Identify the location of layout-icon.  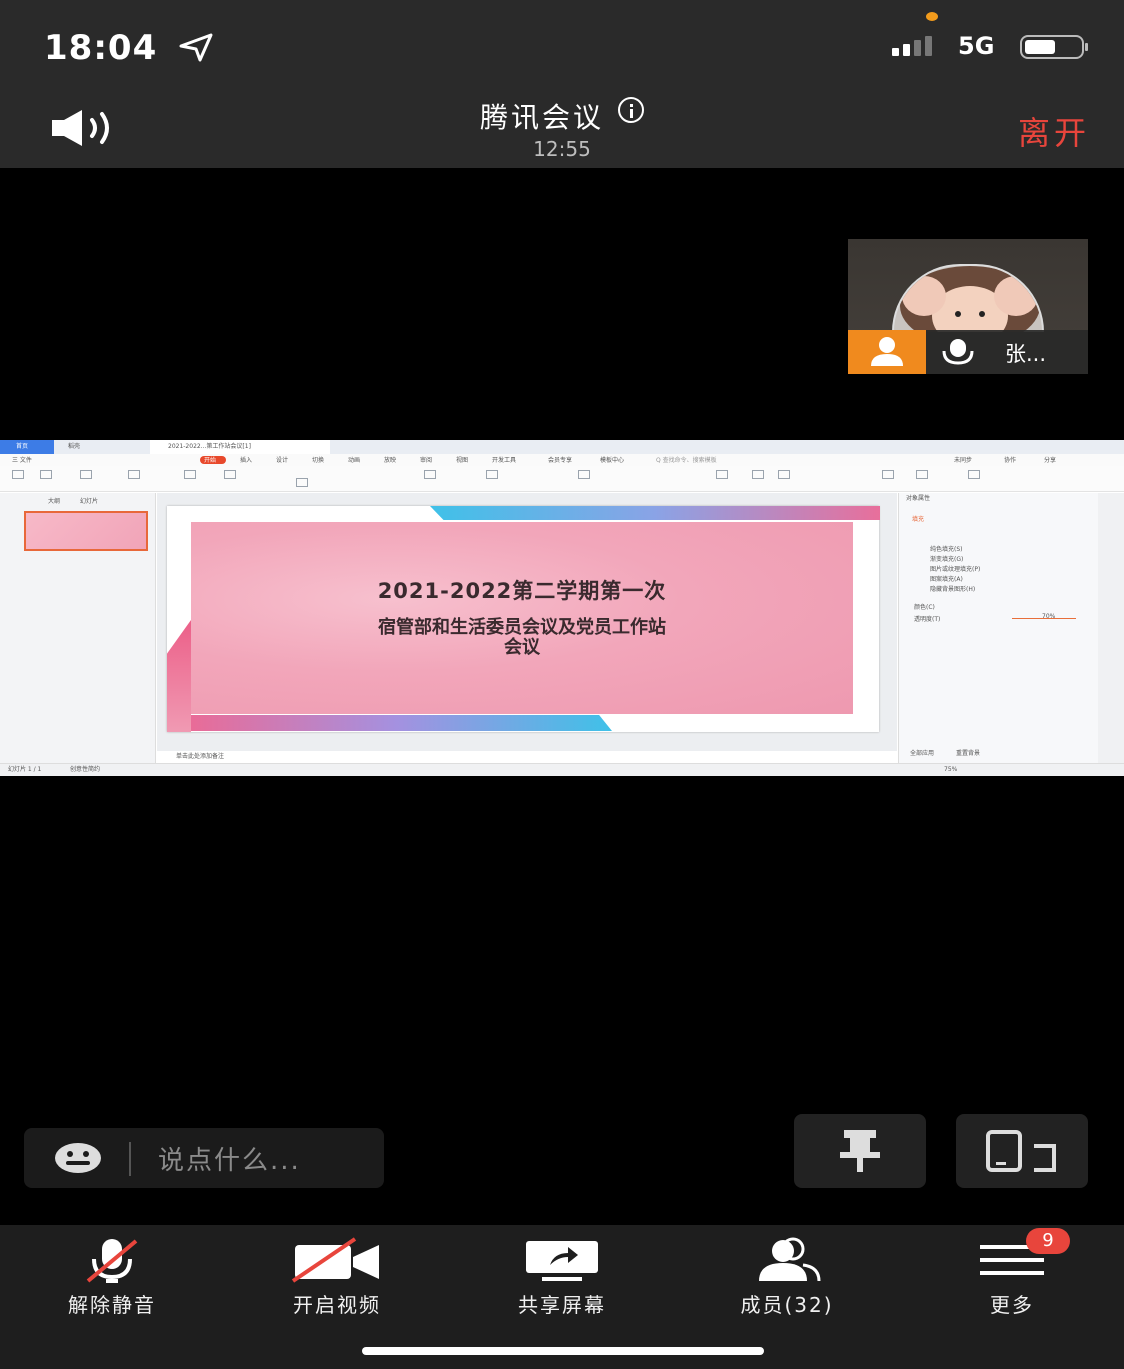
(230, 474).